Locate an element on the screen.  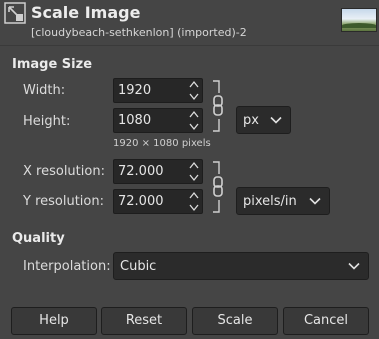
y-resolution-input: 72.000 is located at coordinates (158, 201).